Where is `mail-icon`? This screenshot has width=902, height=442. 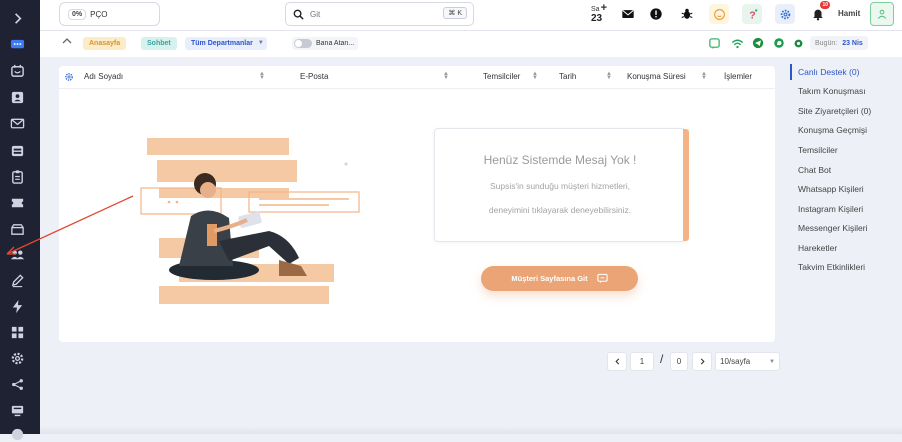
mail-icon is located at coordinates (17, 123).